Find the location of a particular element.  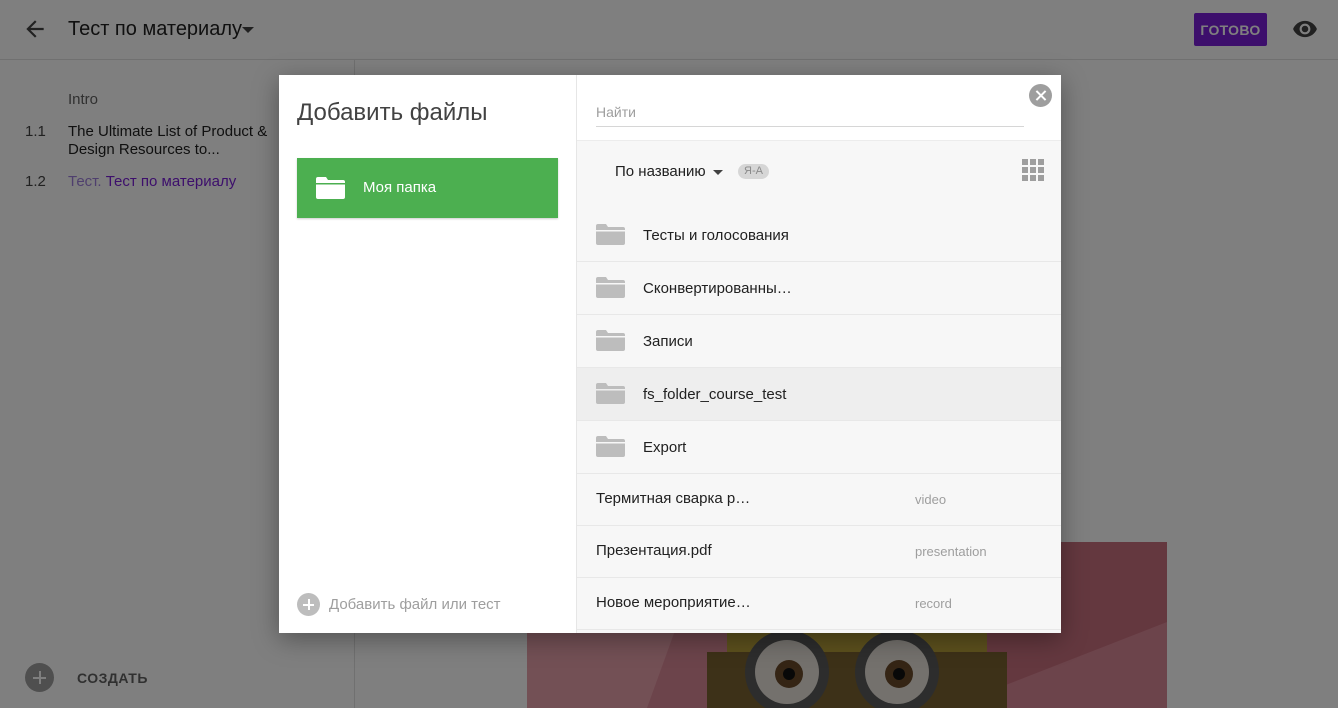

sort-bar: По названию Я-А is located at coordinates (819, 171).